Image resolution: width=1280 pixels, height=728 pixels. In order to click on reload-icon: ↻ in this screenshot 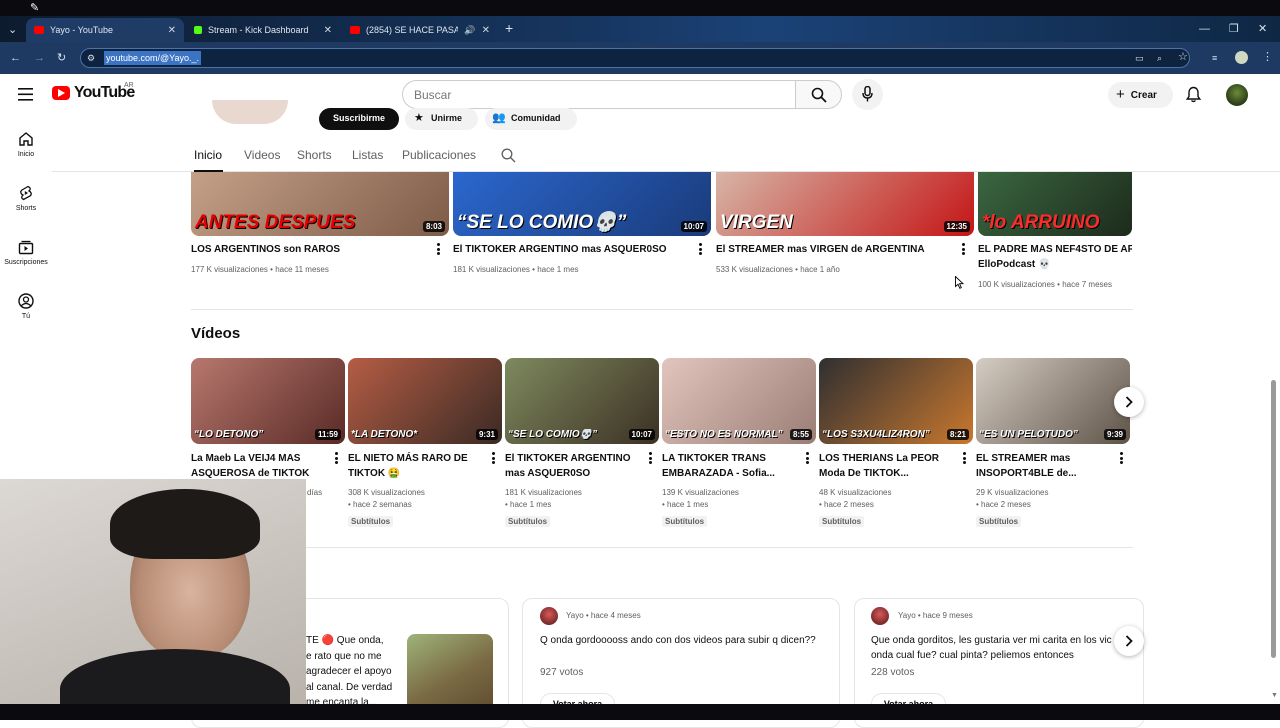, I will do `click(61, 58)`.